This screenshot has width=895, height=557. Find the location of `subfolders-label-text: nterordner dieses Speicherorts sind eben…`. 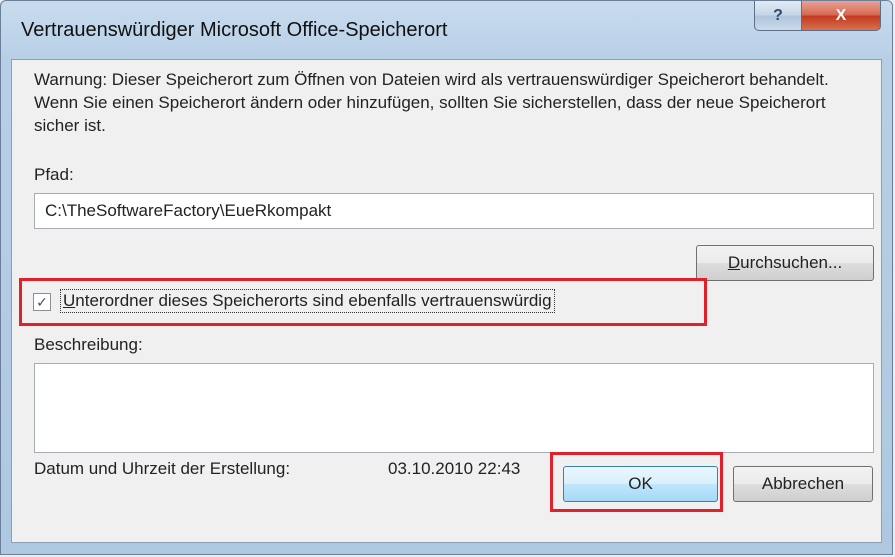

subfolders-label-text: nterordner dieses Speicherorts sind eben… is located at coordinates (313, 300).